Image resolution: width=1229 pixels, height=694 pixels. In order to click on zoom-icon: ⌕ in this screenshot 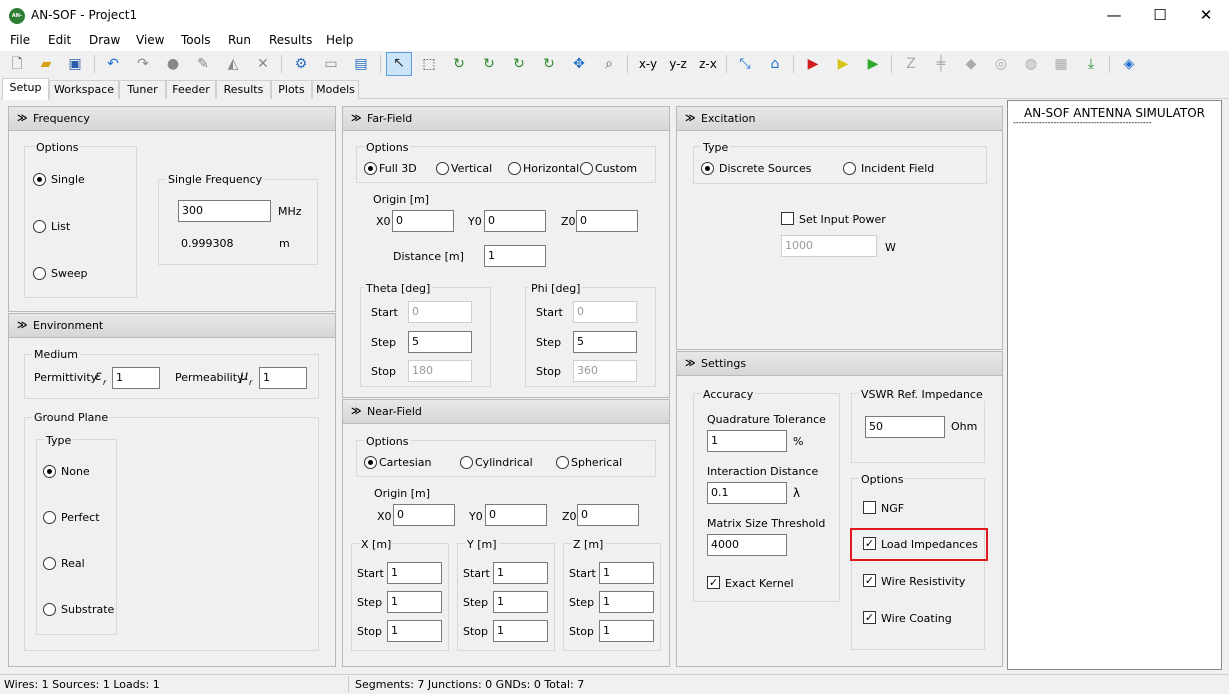, I will do `click(609, 64)`.